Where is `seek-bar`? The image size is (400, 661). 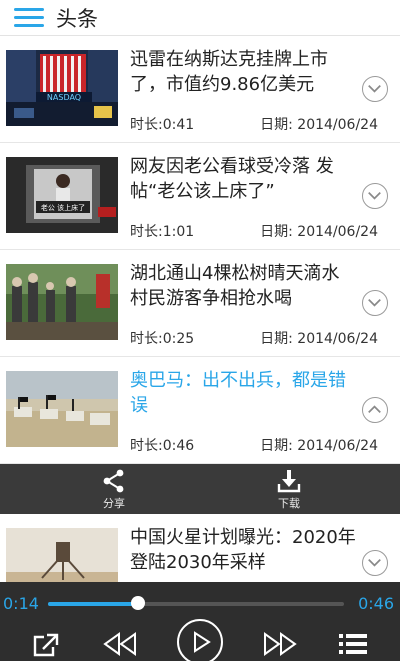
seek-bar is located at coordinates (196, 604).